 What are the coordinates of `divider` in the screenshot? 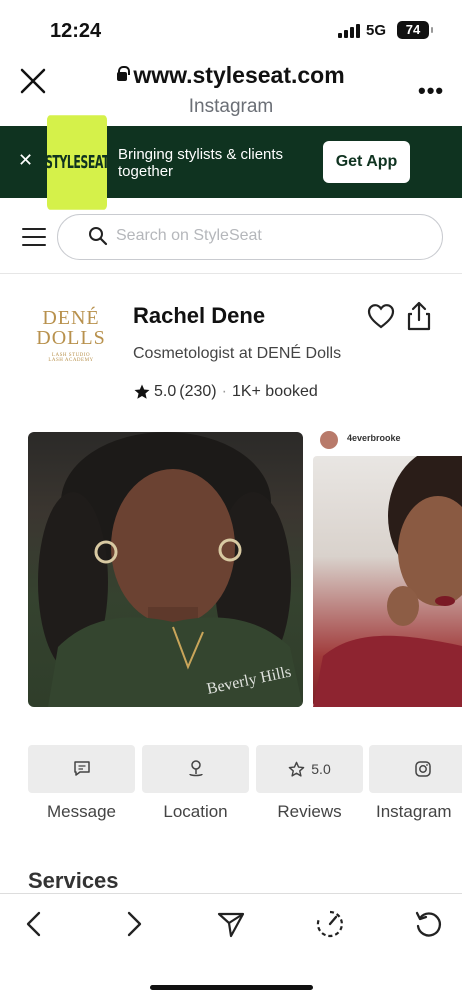 It's located at (231, 273).